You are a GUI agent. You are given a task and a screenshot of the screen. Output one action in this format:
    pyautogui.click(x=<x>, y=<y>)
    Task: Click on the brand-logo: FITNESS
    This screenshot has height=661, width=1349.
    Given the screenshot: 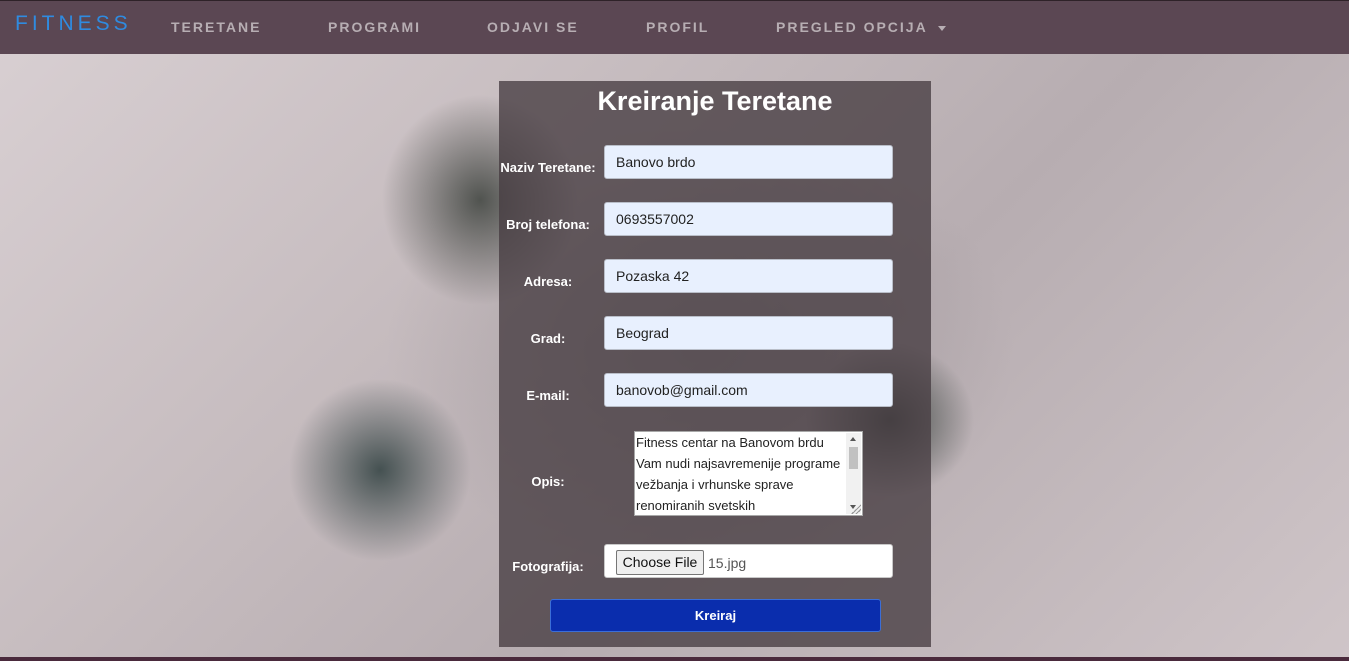 What is the action you would take?
    pyautogui.click(x=73, y=24)
    